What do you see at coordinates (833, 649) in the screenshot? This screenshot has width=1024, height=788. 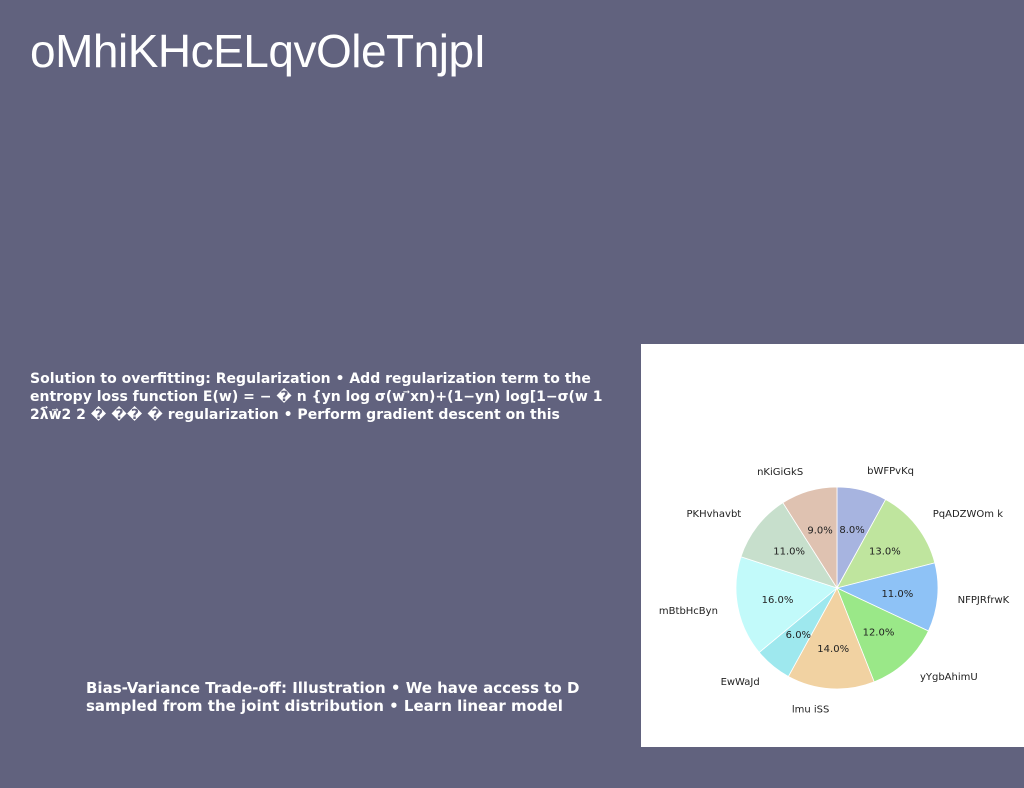 I see `pie-pct-label: 14.0%` at bounding box center [833, 649].